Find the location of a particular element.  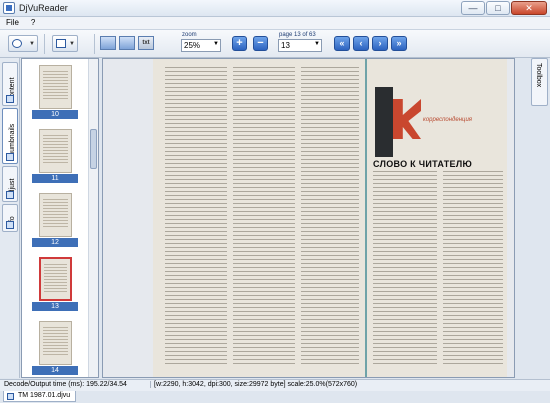

menu-bar: File ? is located at coordinates (275, 23).